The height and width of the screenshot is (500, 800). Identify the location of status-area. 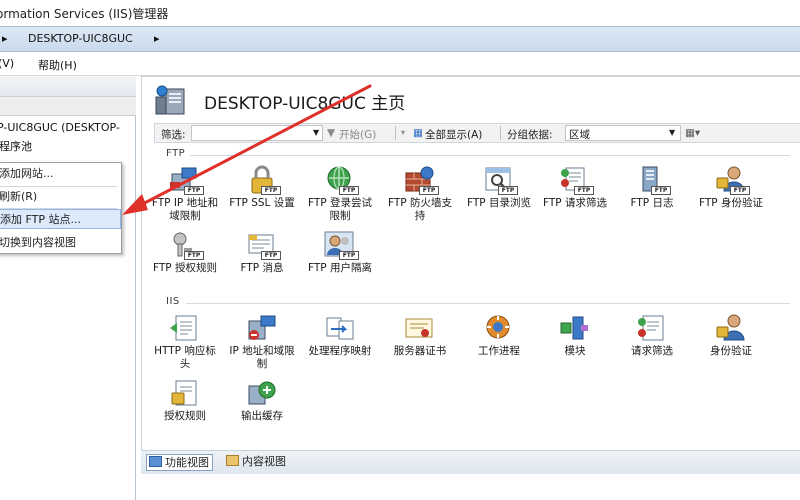
(470, 487).